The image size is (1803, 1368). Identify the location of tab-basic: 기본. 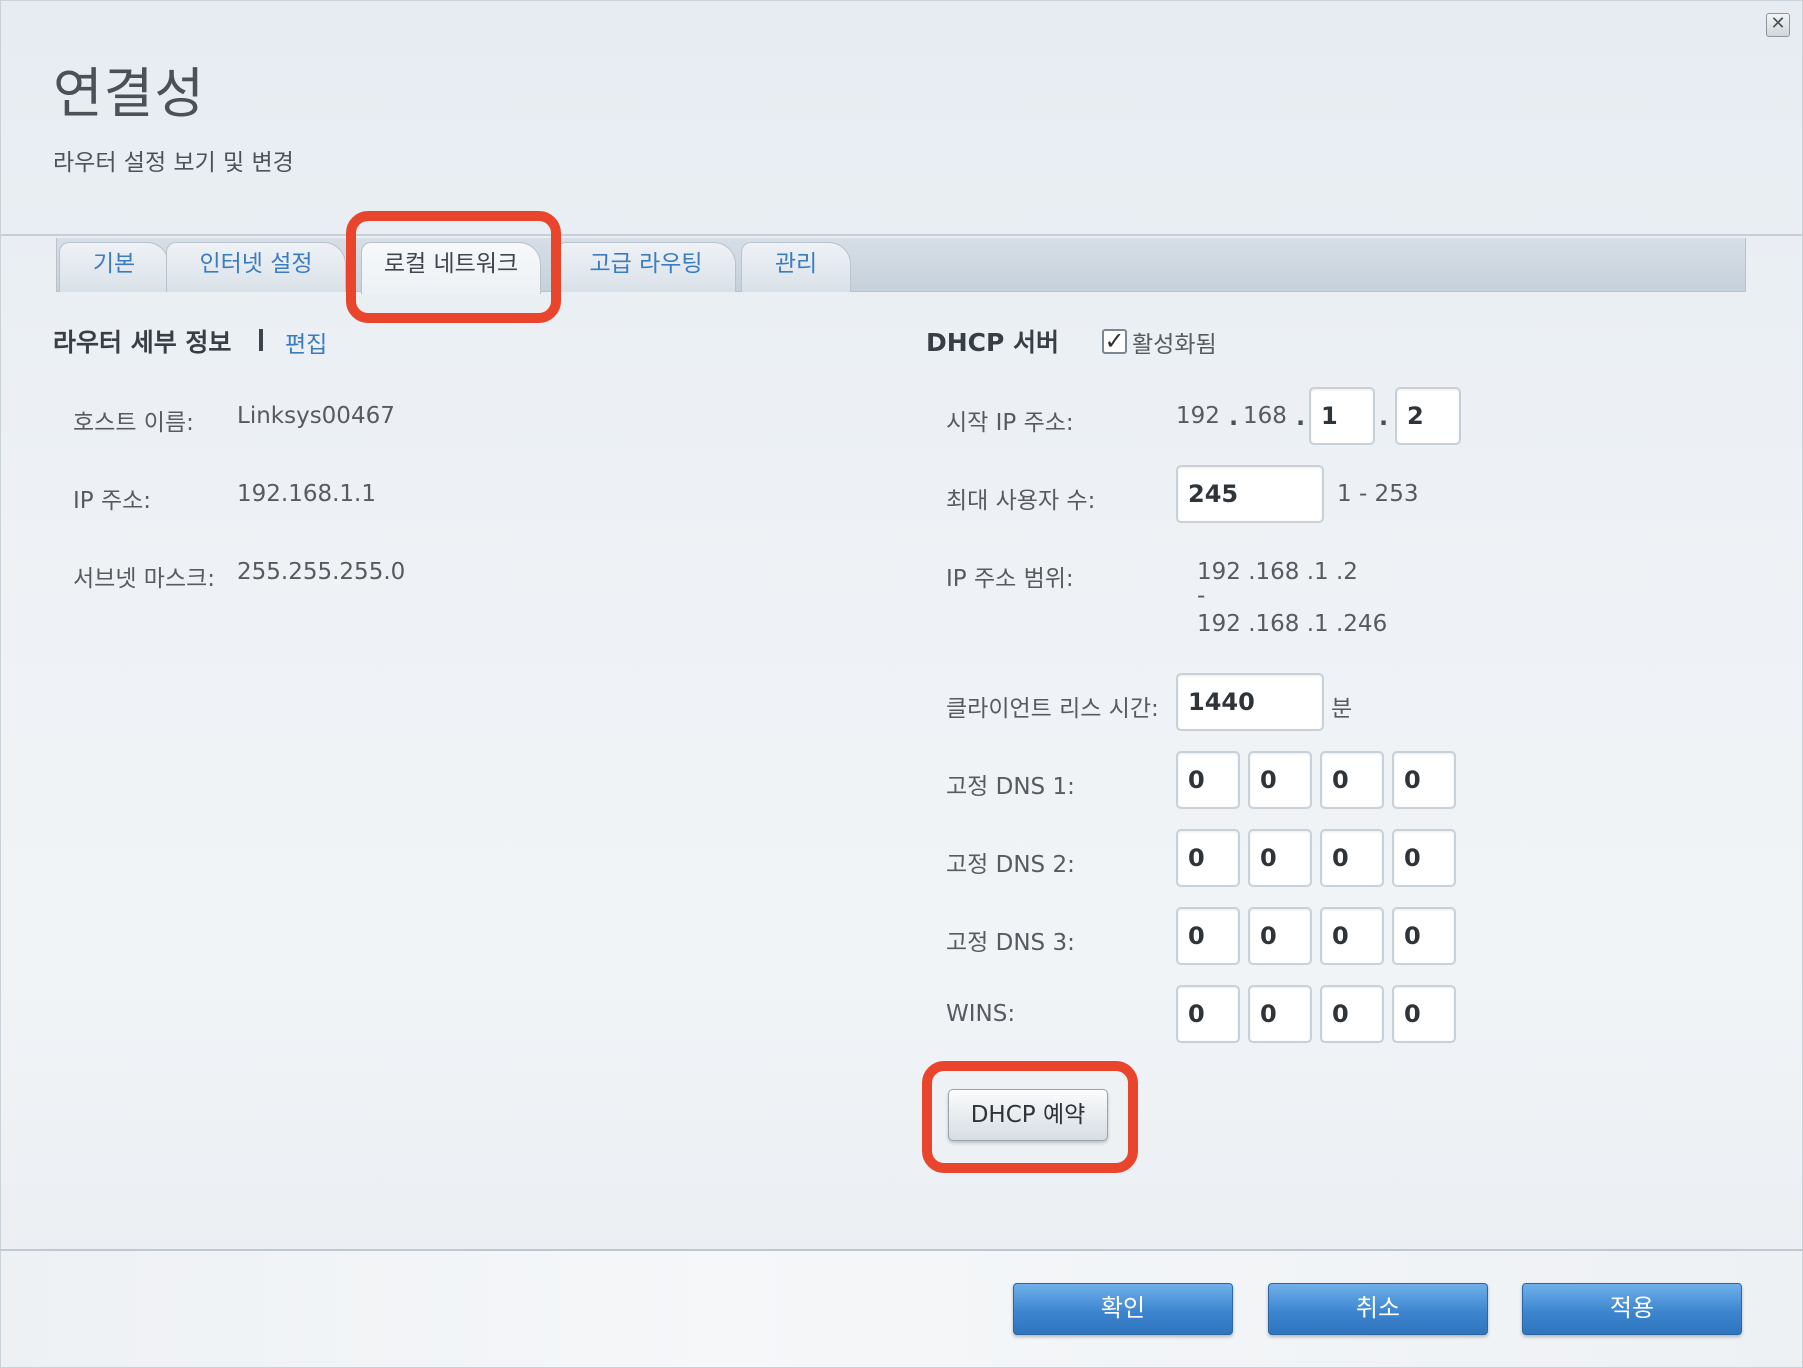
(114, 267).